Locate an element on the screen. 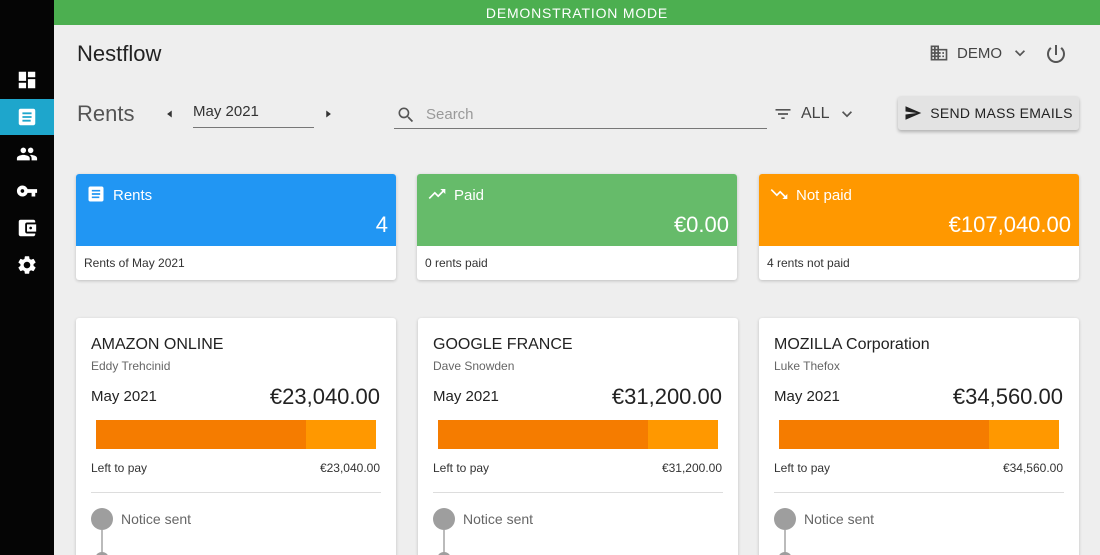 Image resolution: width=1100 pixels, height=555 pixels. stat-footer: Rents of May 2021 is located at coordinates (134, 263).